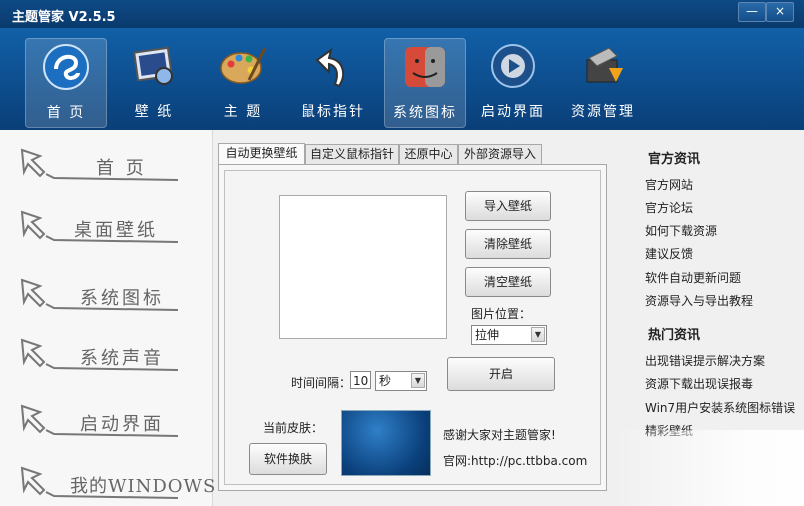 This screenshot has height=506, width=804. What do you see at coordinates (330, 67) in the screenshot?
I see `cursor-arrow-icon` at bounding box center [330, 67].